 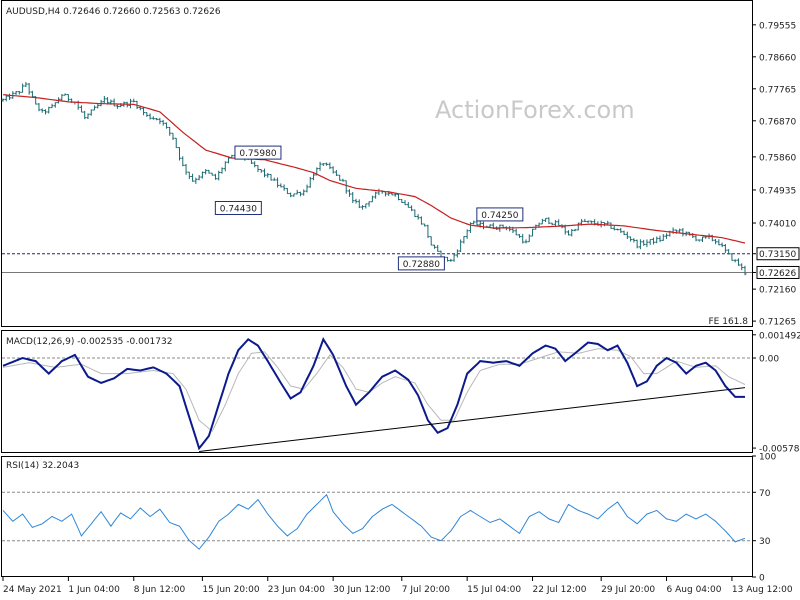 I want to click on annotation-label: 0.74430, so click(x=238, y=209).